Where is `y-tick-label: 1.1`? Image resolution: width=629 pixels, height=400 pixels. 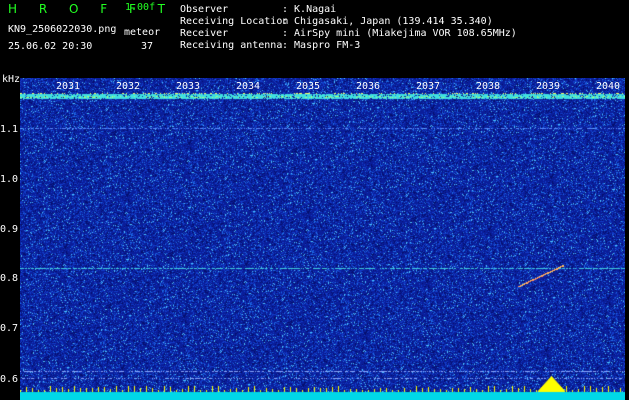 y-tick-label: 1.1 is located at coordinates (9, 129).